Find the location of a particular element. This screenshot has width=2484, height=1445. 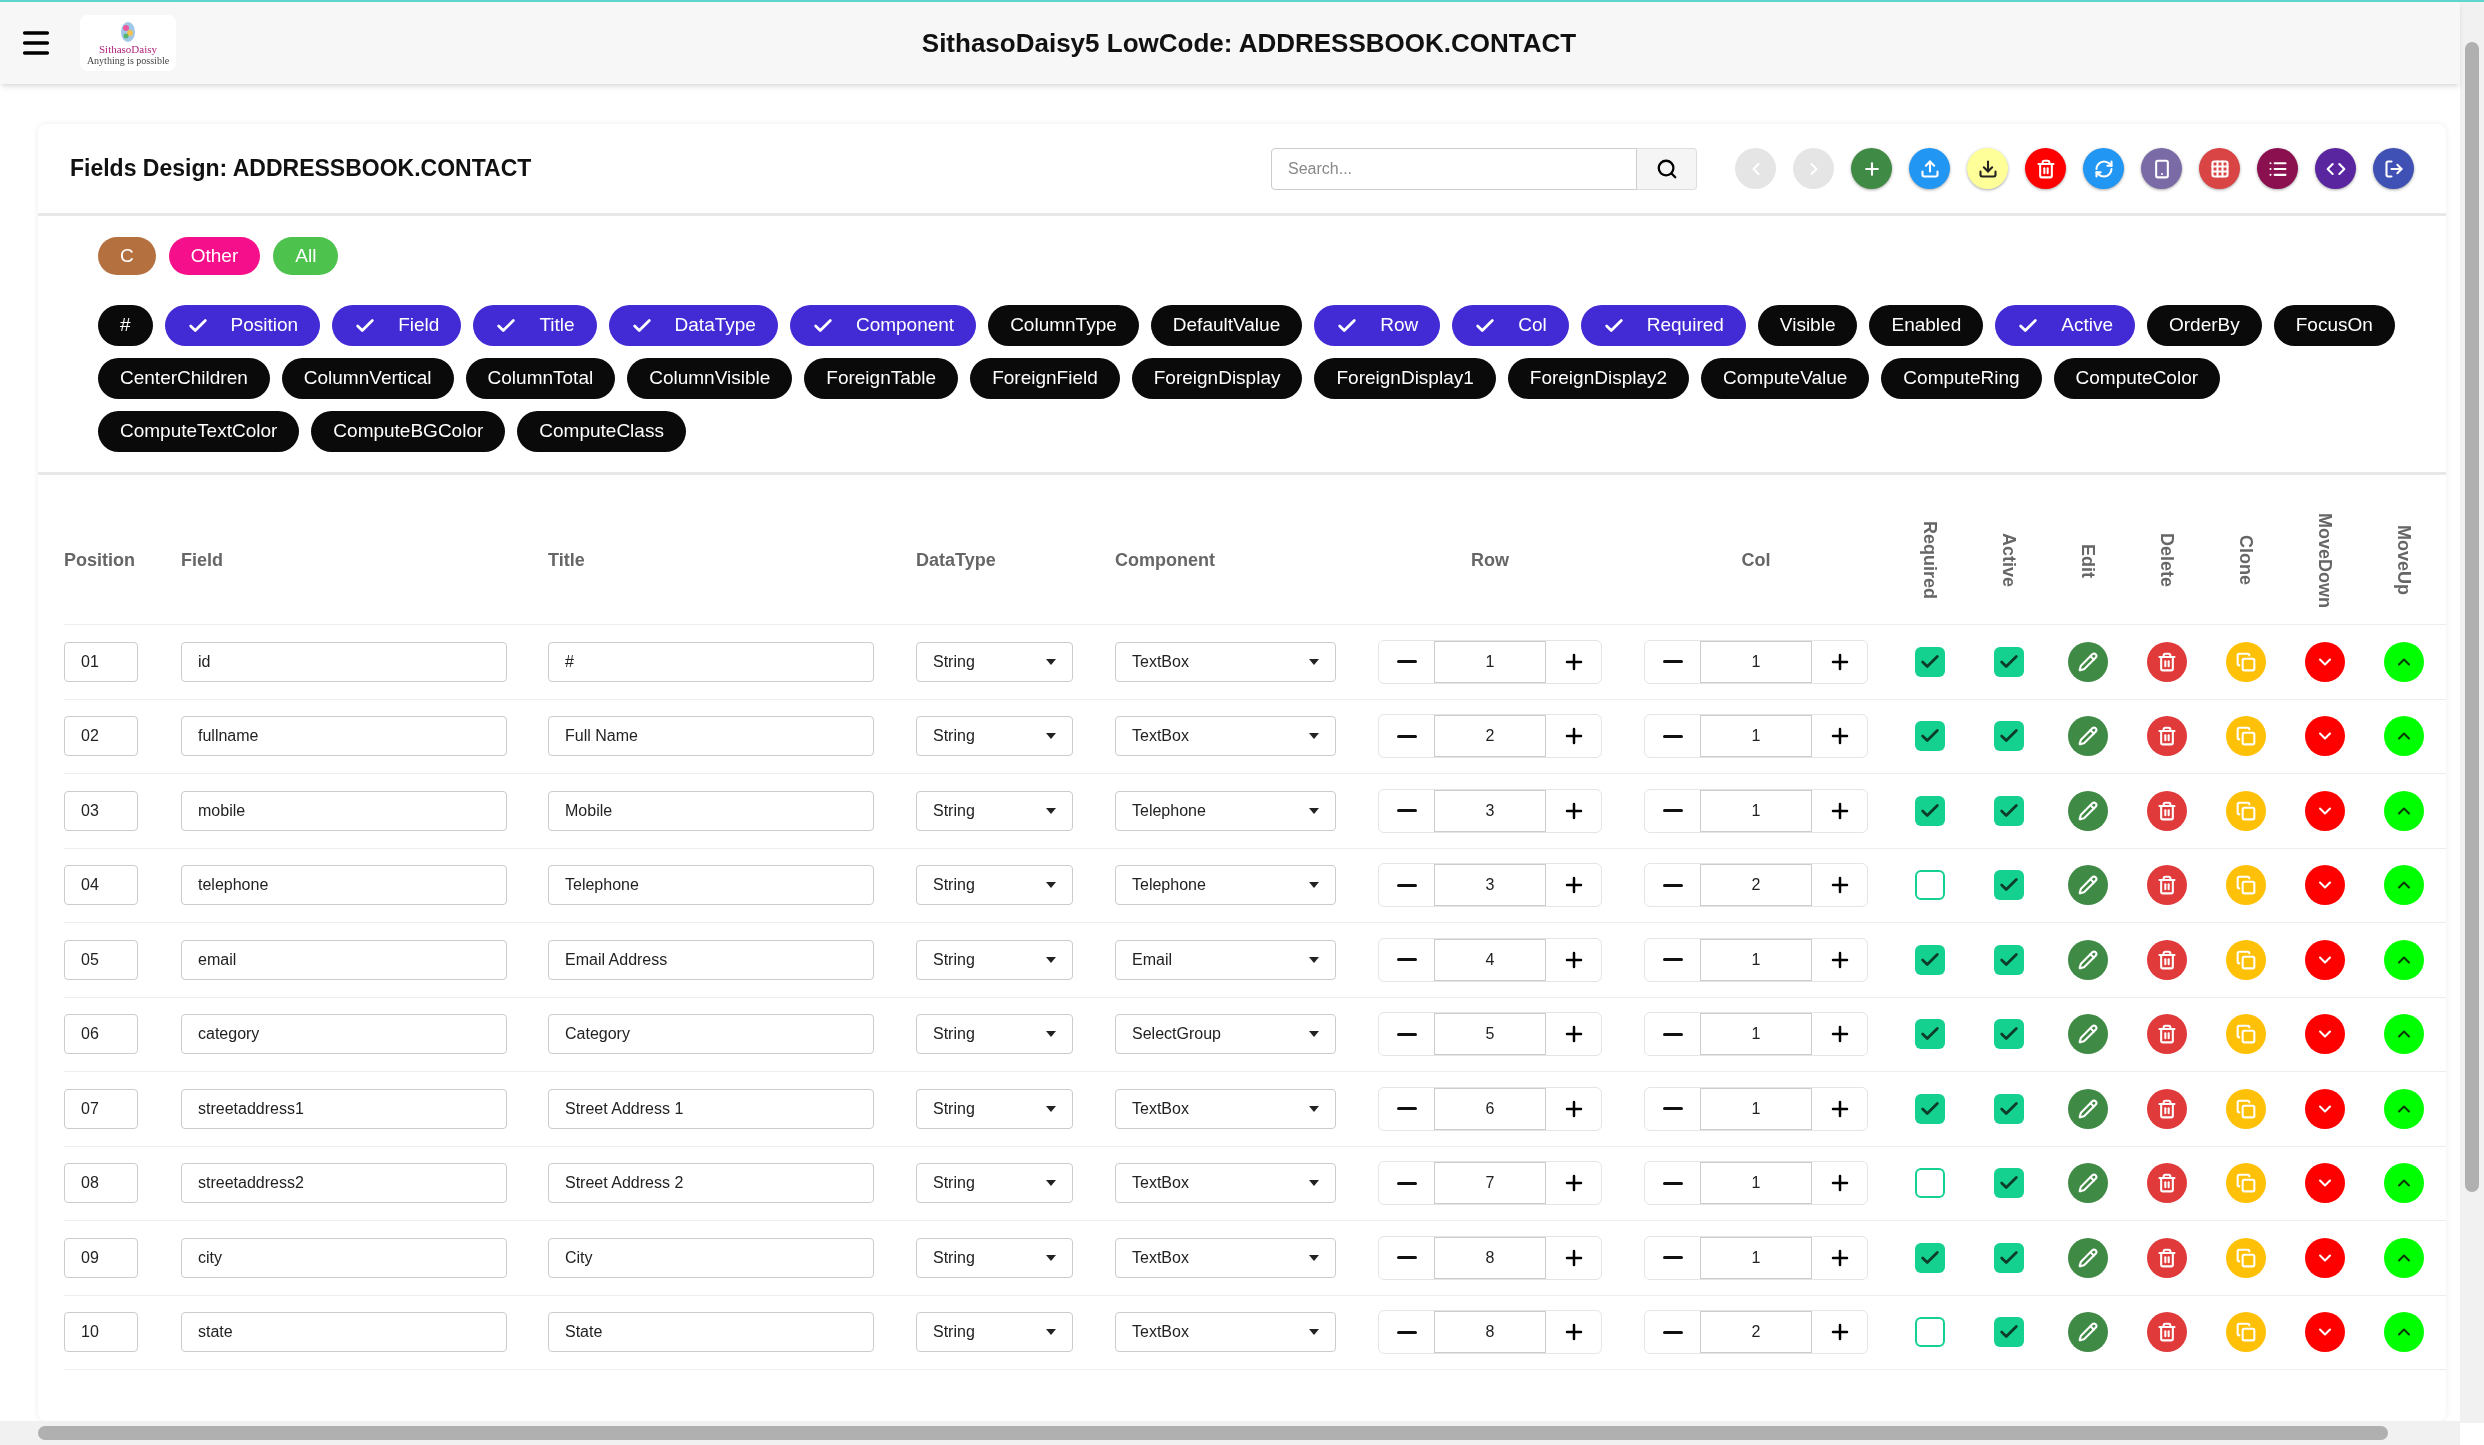

number-input: 7 is located at coordinates (1490, 1183).